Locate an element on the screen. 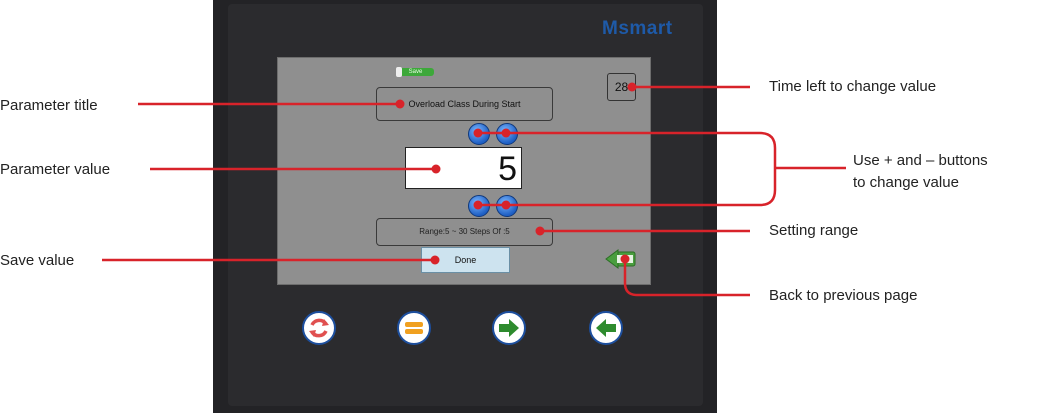 The height and width of the screenshot is (420, 1048). annotation-time-left: Time left to change value is located at coordinates (853, 86).